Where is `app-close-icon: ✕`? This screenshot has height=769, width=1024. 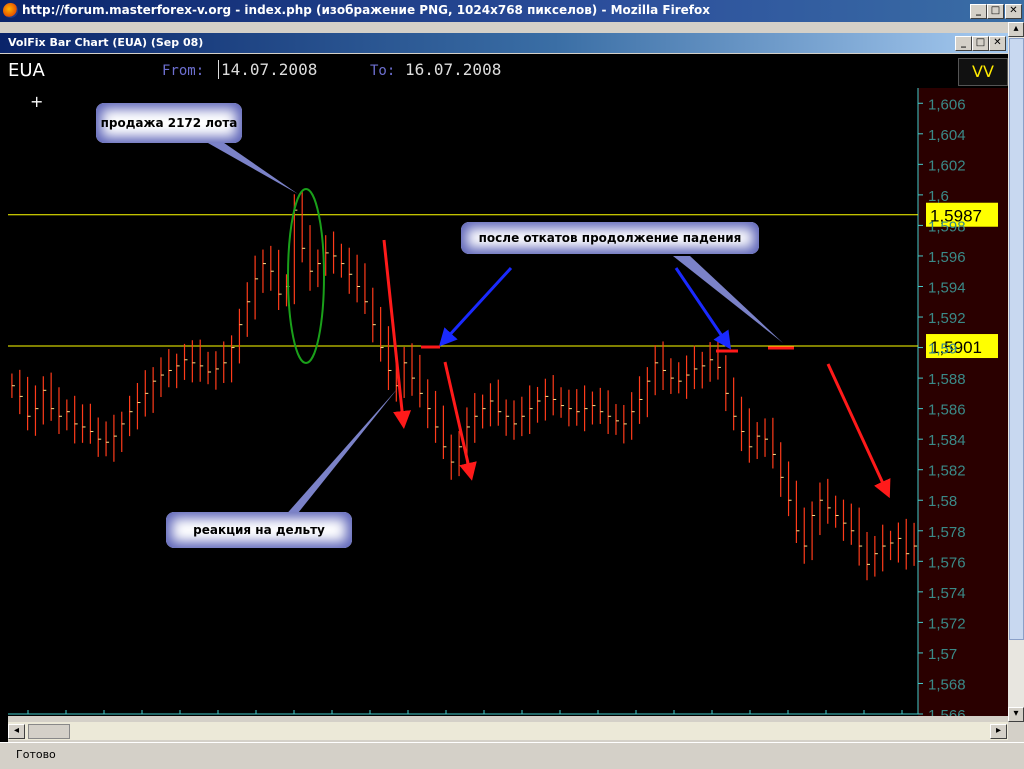 app-close-icon: ✕ is located at coordinates (997, 43).